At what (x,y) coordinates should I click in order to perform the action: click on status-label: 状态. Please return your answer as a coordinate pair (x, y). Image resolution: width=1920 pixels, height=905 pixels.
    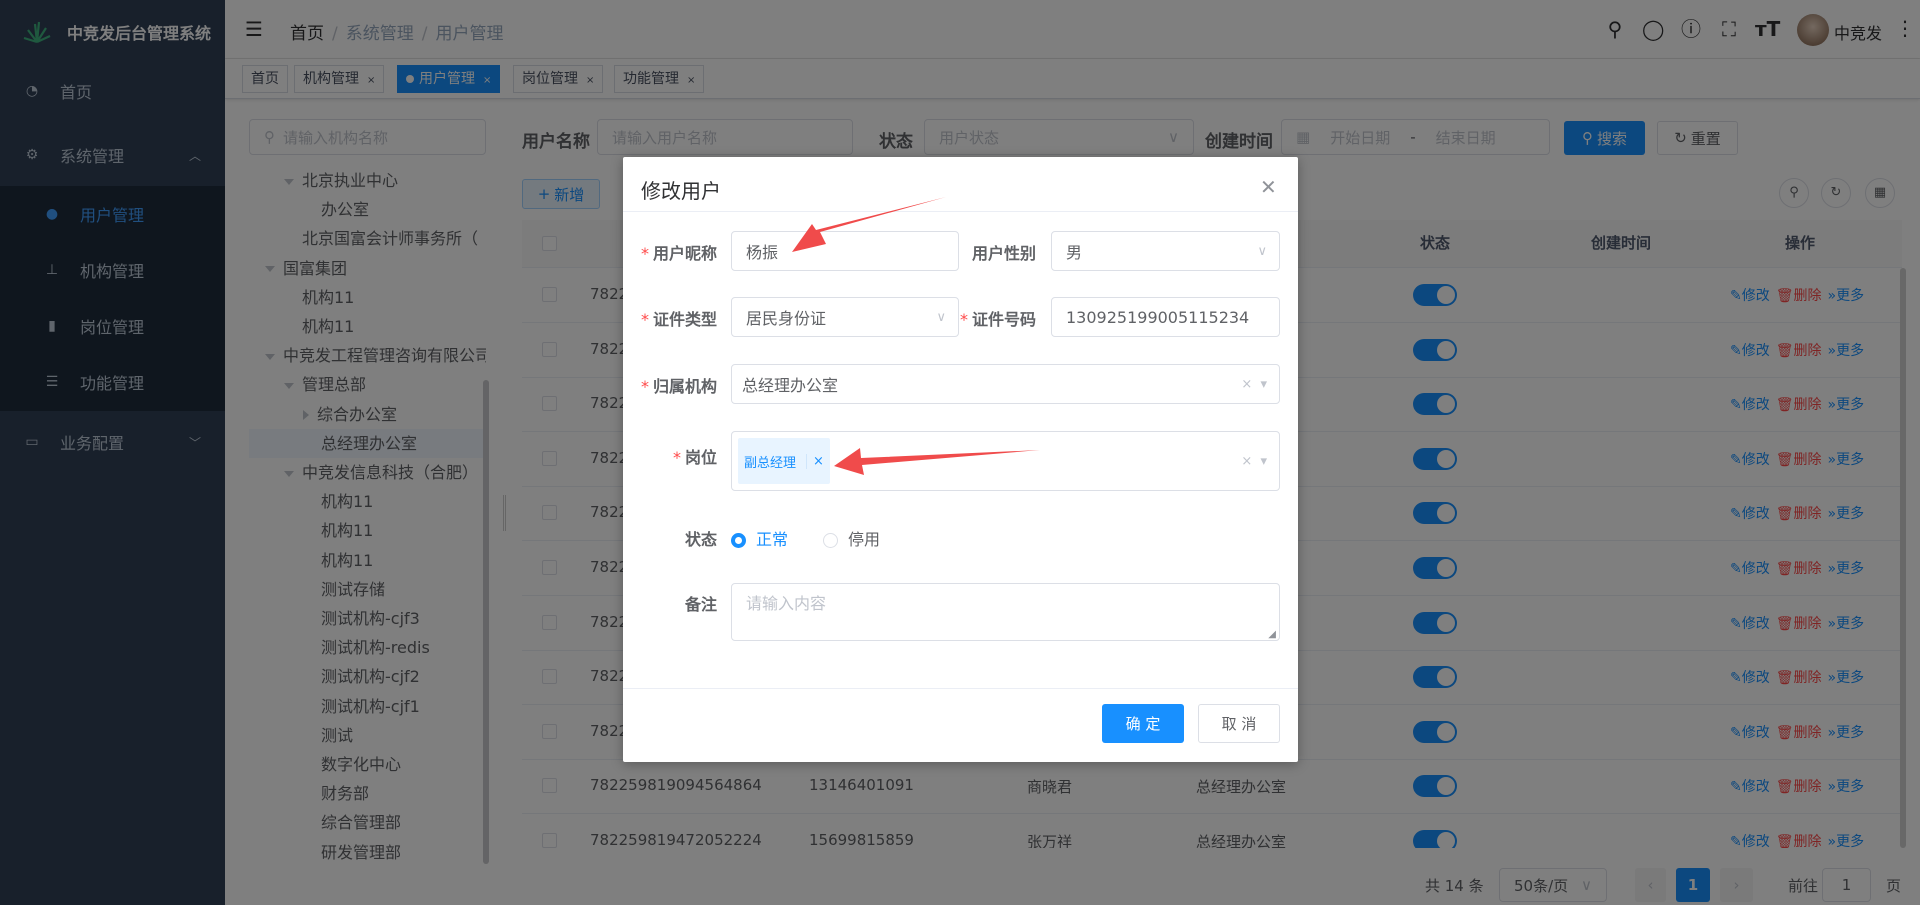
    Looking at the image, I should click on (700, 539).